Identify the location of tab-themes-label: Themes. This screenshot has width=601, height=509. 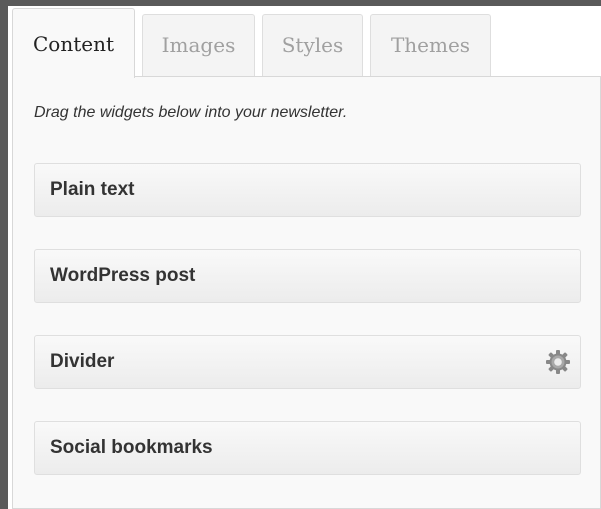
(430, 45).